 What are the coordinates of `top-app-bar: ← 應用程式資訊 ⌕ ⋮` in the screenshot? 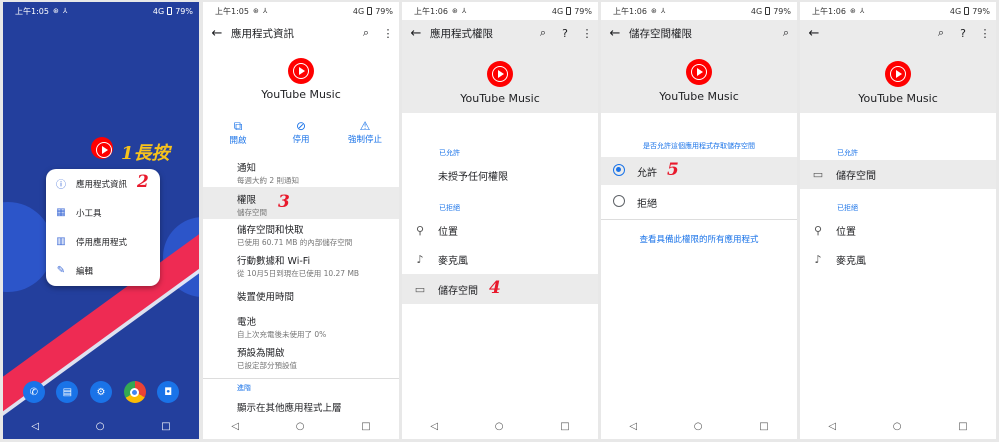 It's located at (301, 33).